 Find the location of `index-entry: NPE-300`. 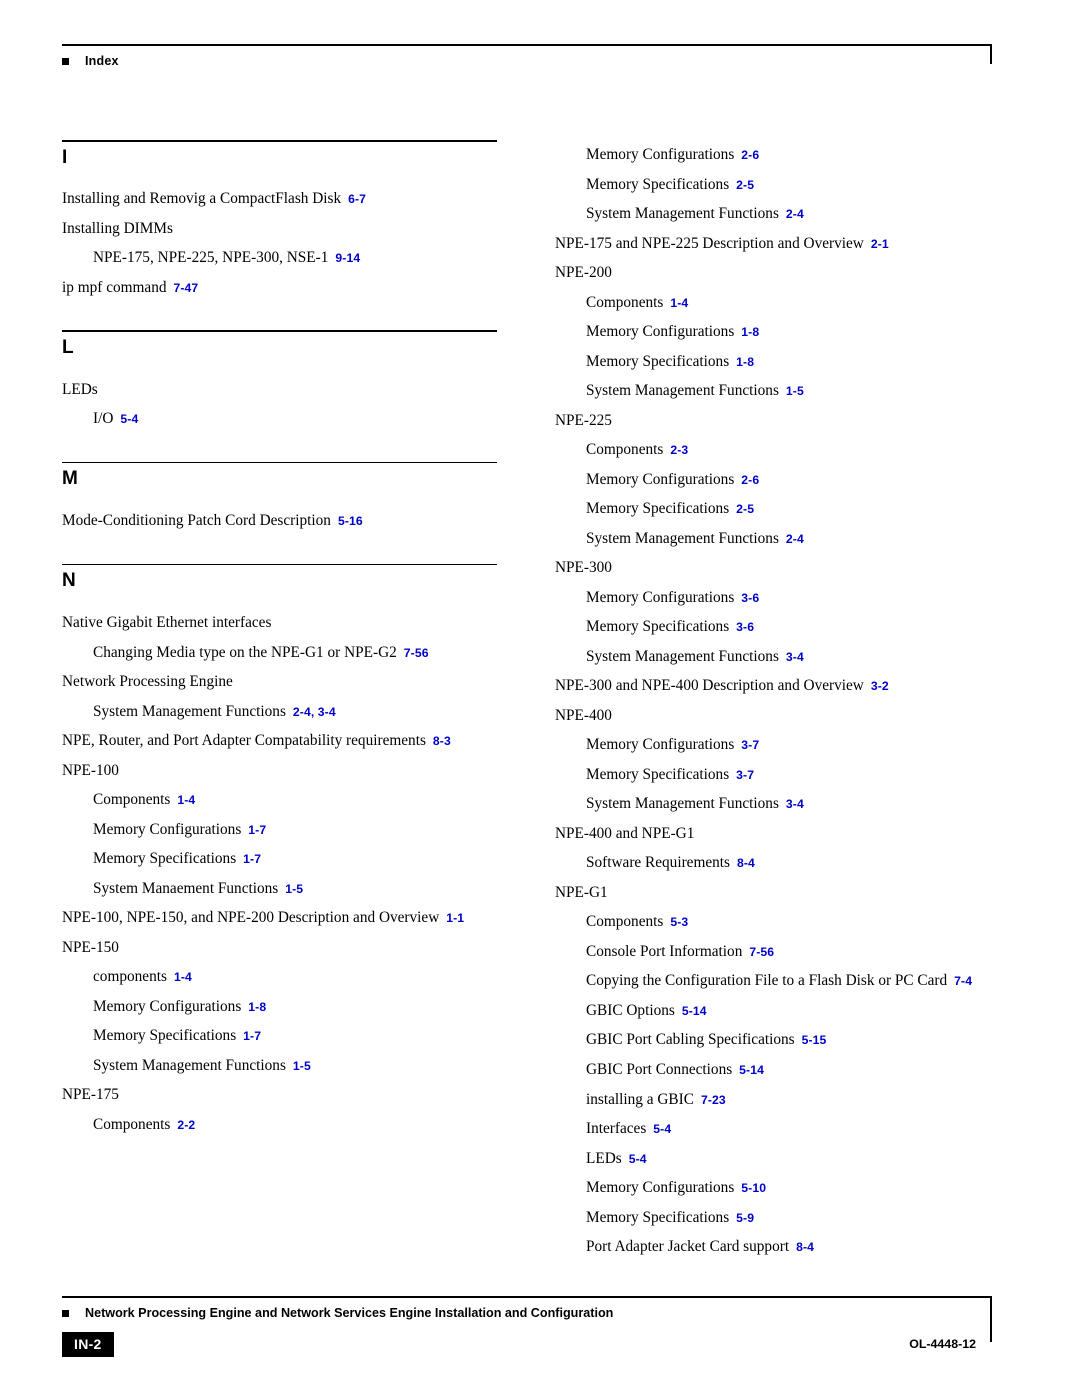

index-entry: NPE-300 is located at coordinates (772, 568).